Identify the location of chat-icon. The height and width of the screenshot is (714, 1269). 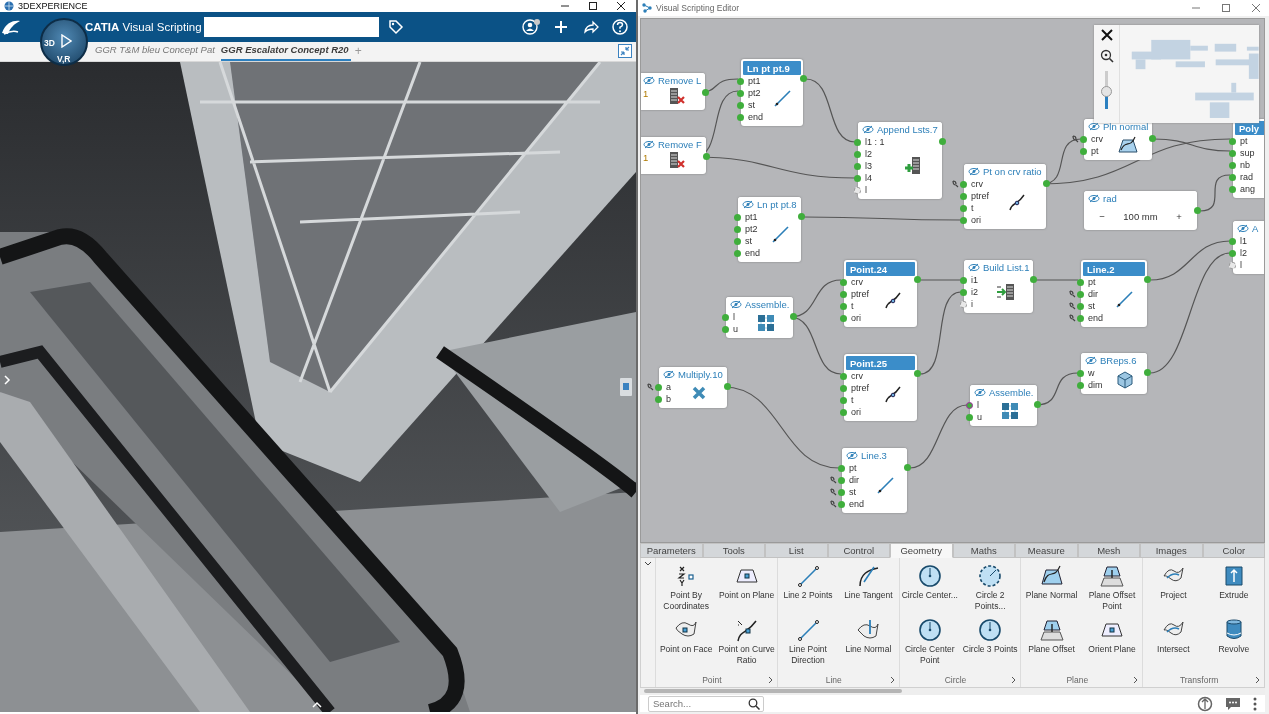
(1233, 703).